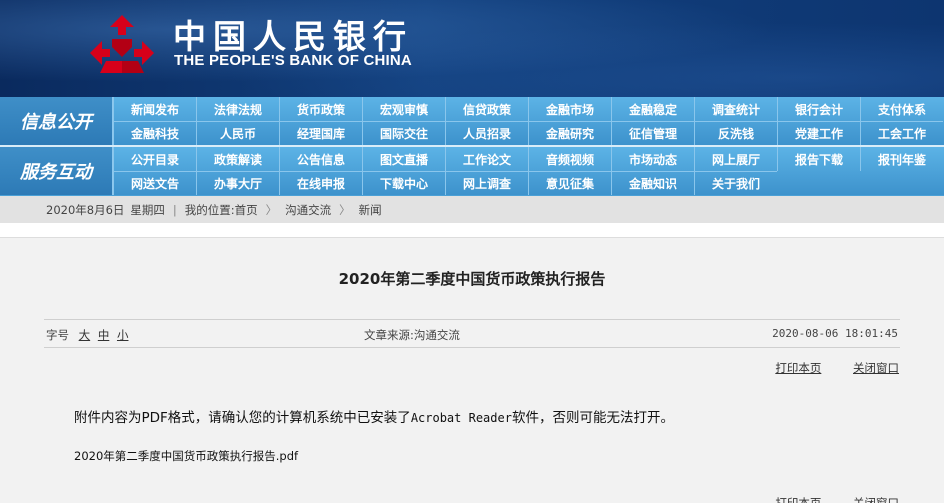 The image size is (944, 503). Describe the element at coordinates (823, 368) in the screenshot. I see `article-actions-top: 打印本页 关闭窗口` at that location.